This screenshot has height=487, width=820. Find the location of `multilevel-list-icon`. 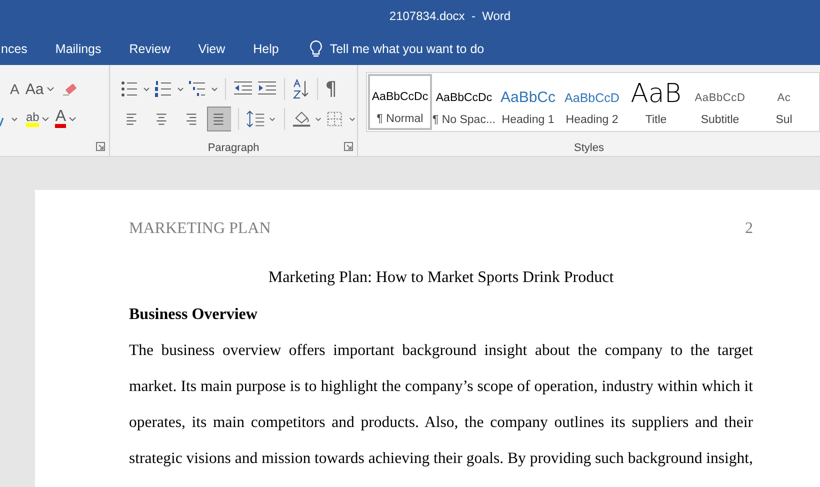

multilevel-list-icon is located at coordinates (203, 89).